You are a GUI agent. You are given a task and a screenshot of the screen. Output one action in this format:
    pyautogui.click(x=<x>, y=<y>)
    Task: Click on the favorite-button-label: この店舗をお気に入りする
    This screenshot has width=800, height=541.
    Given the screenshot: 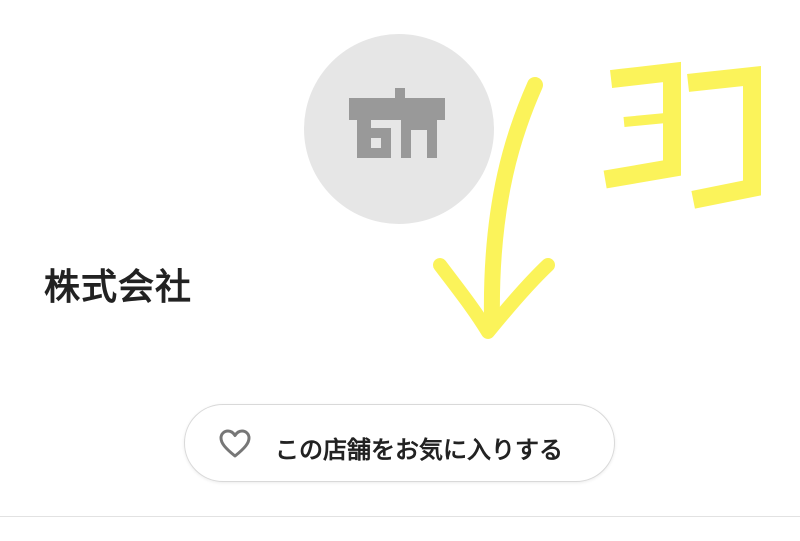 What is the action you would take?
    pyautogui.click(x=419, y=450)
    